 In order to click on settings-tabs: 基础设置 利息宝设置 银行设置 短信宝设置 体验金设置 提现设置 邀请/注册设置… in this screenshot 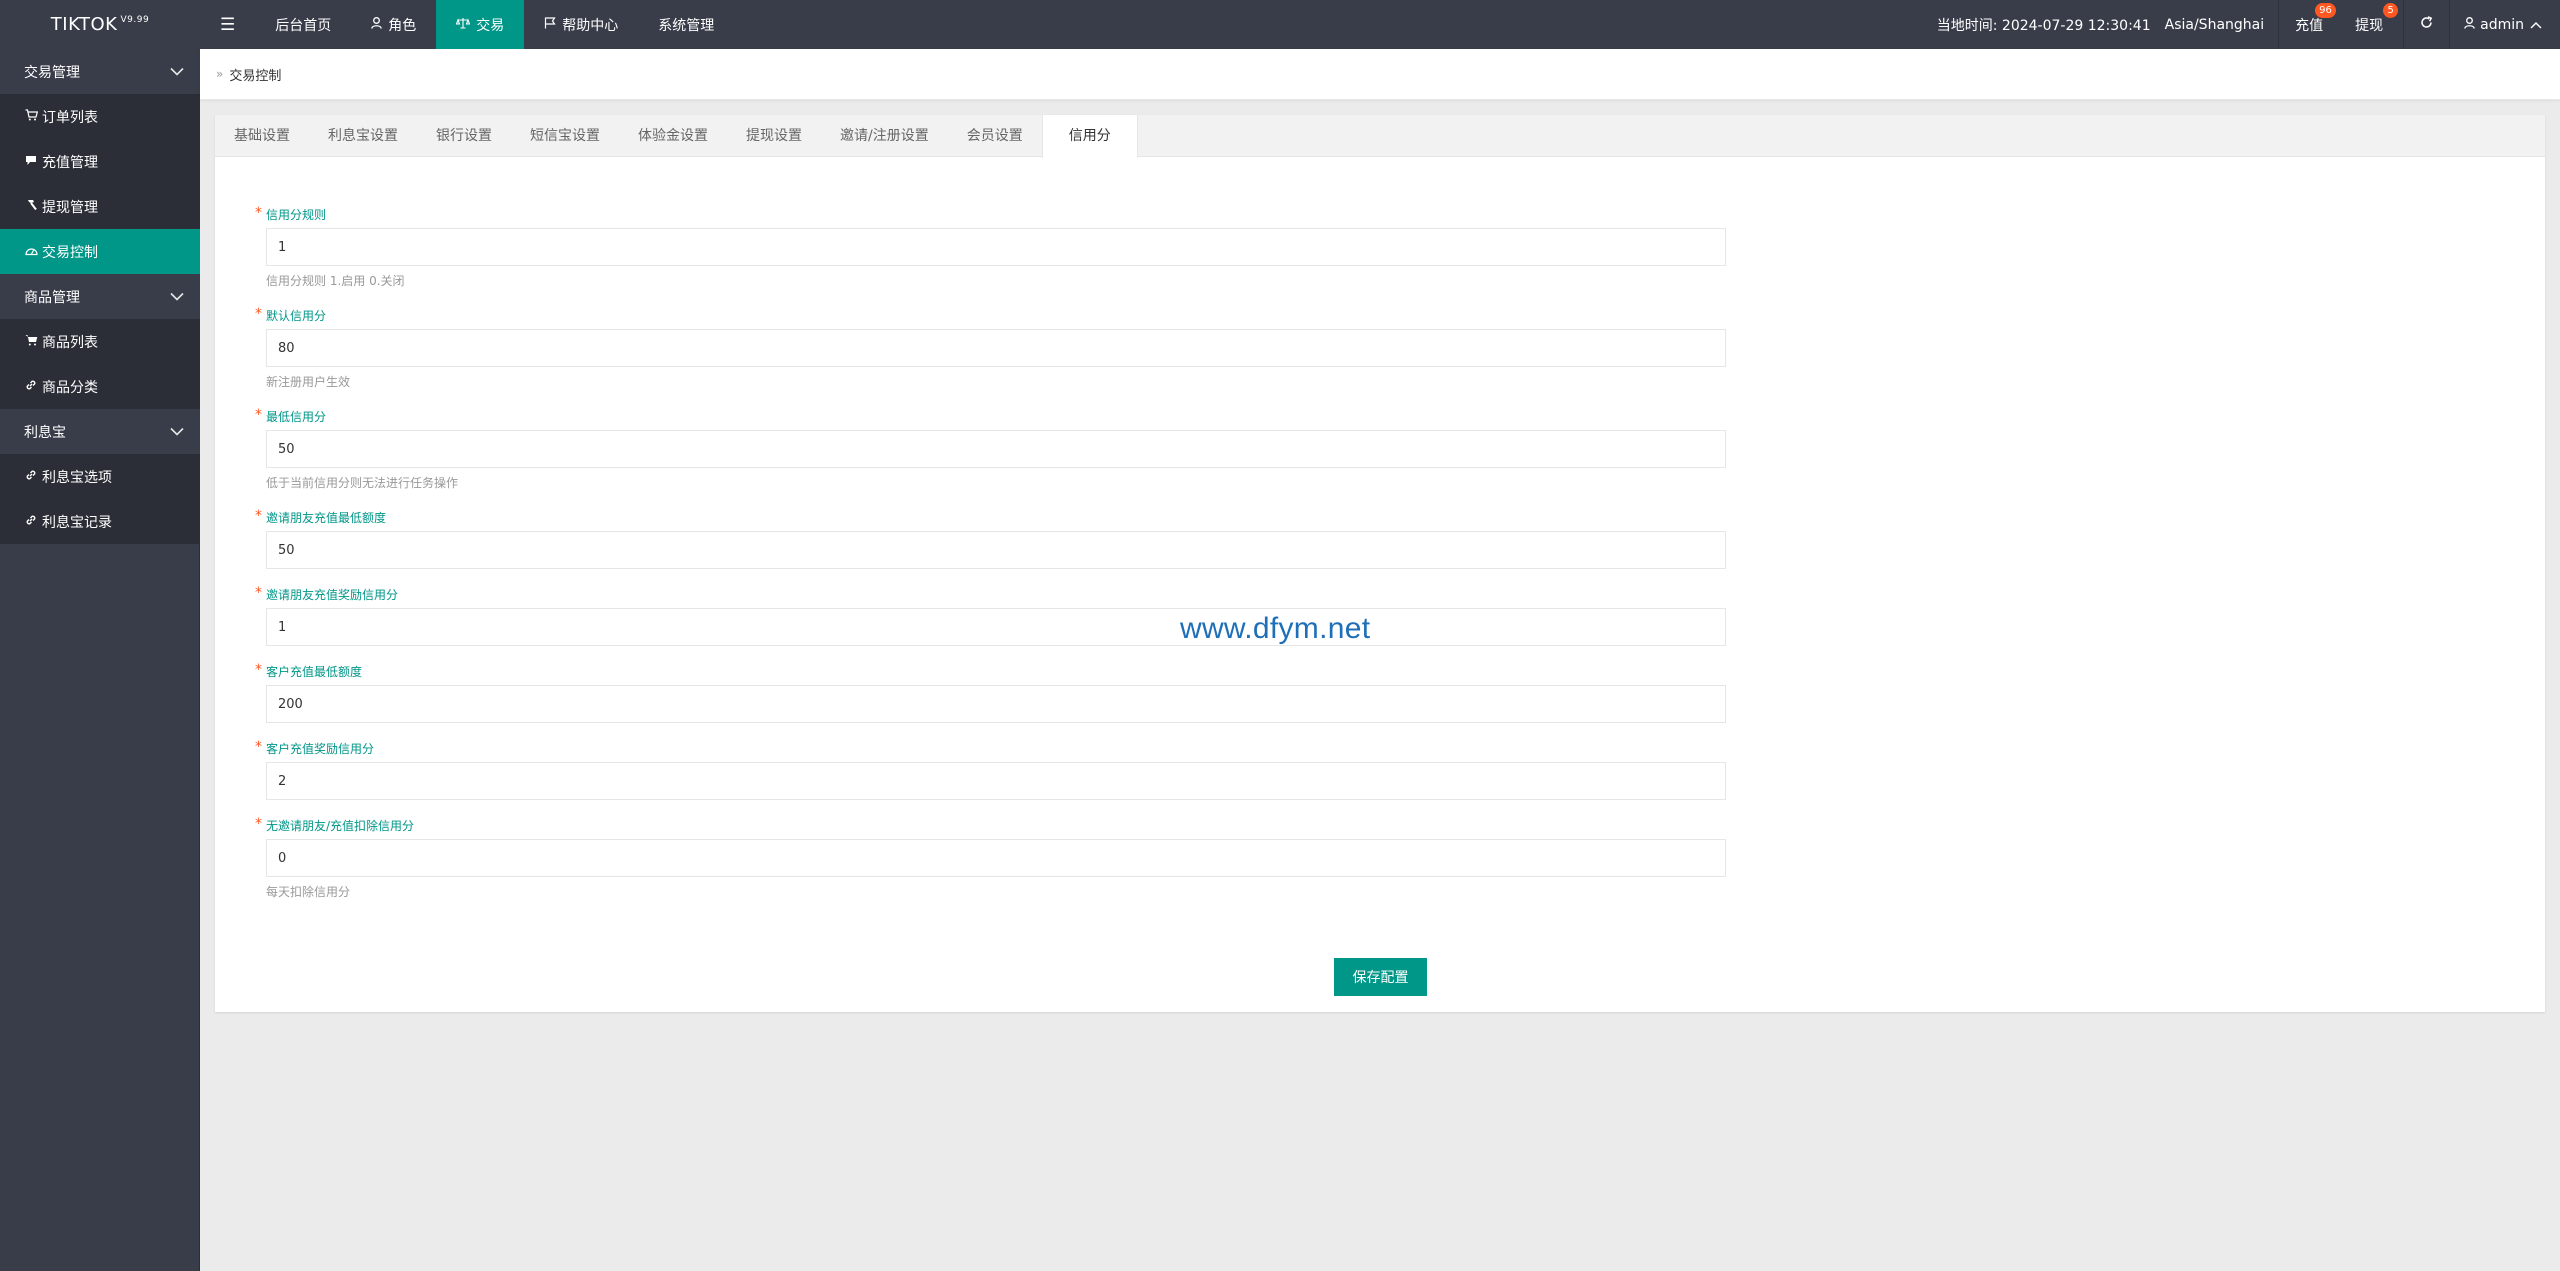, I will do `click(1380, 136)`.